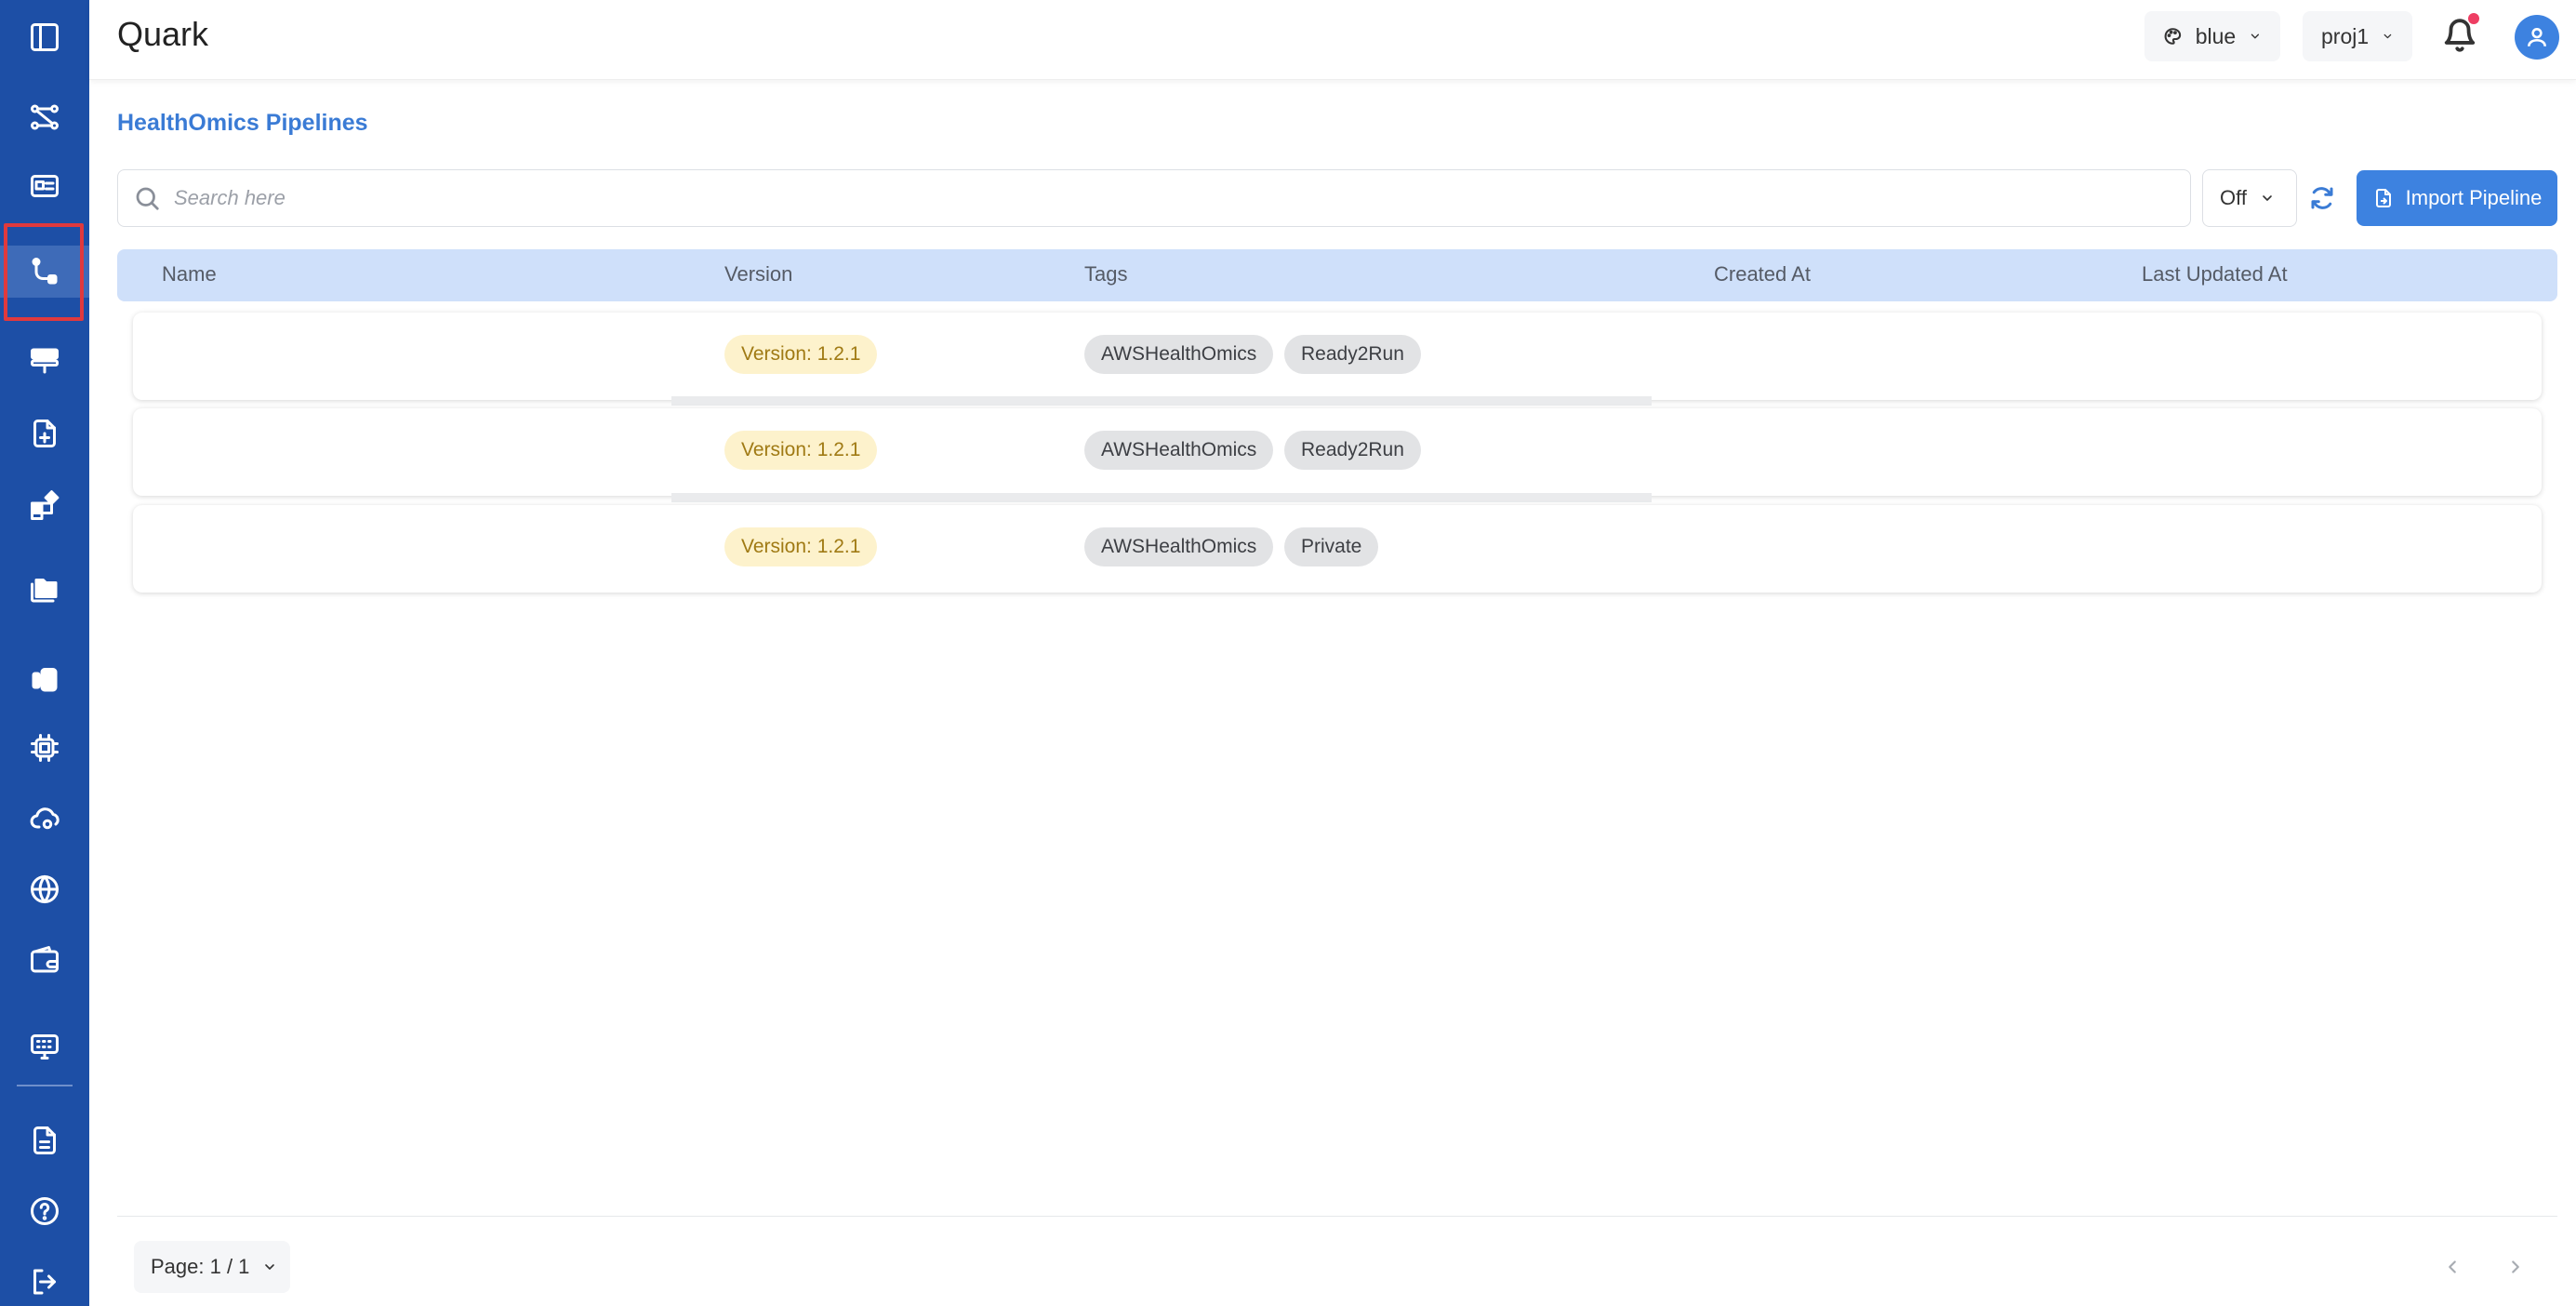  I want to click on column-header-tags: Tags, so click(1105, 274).